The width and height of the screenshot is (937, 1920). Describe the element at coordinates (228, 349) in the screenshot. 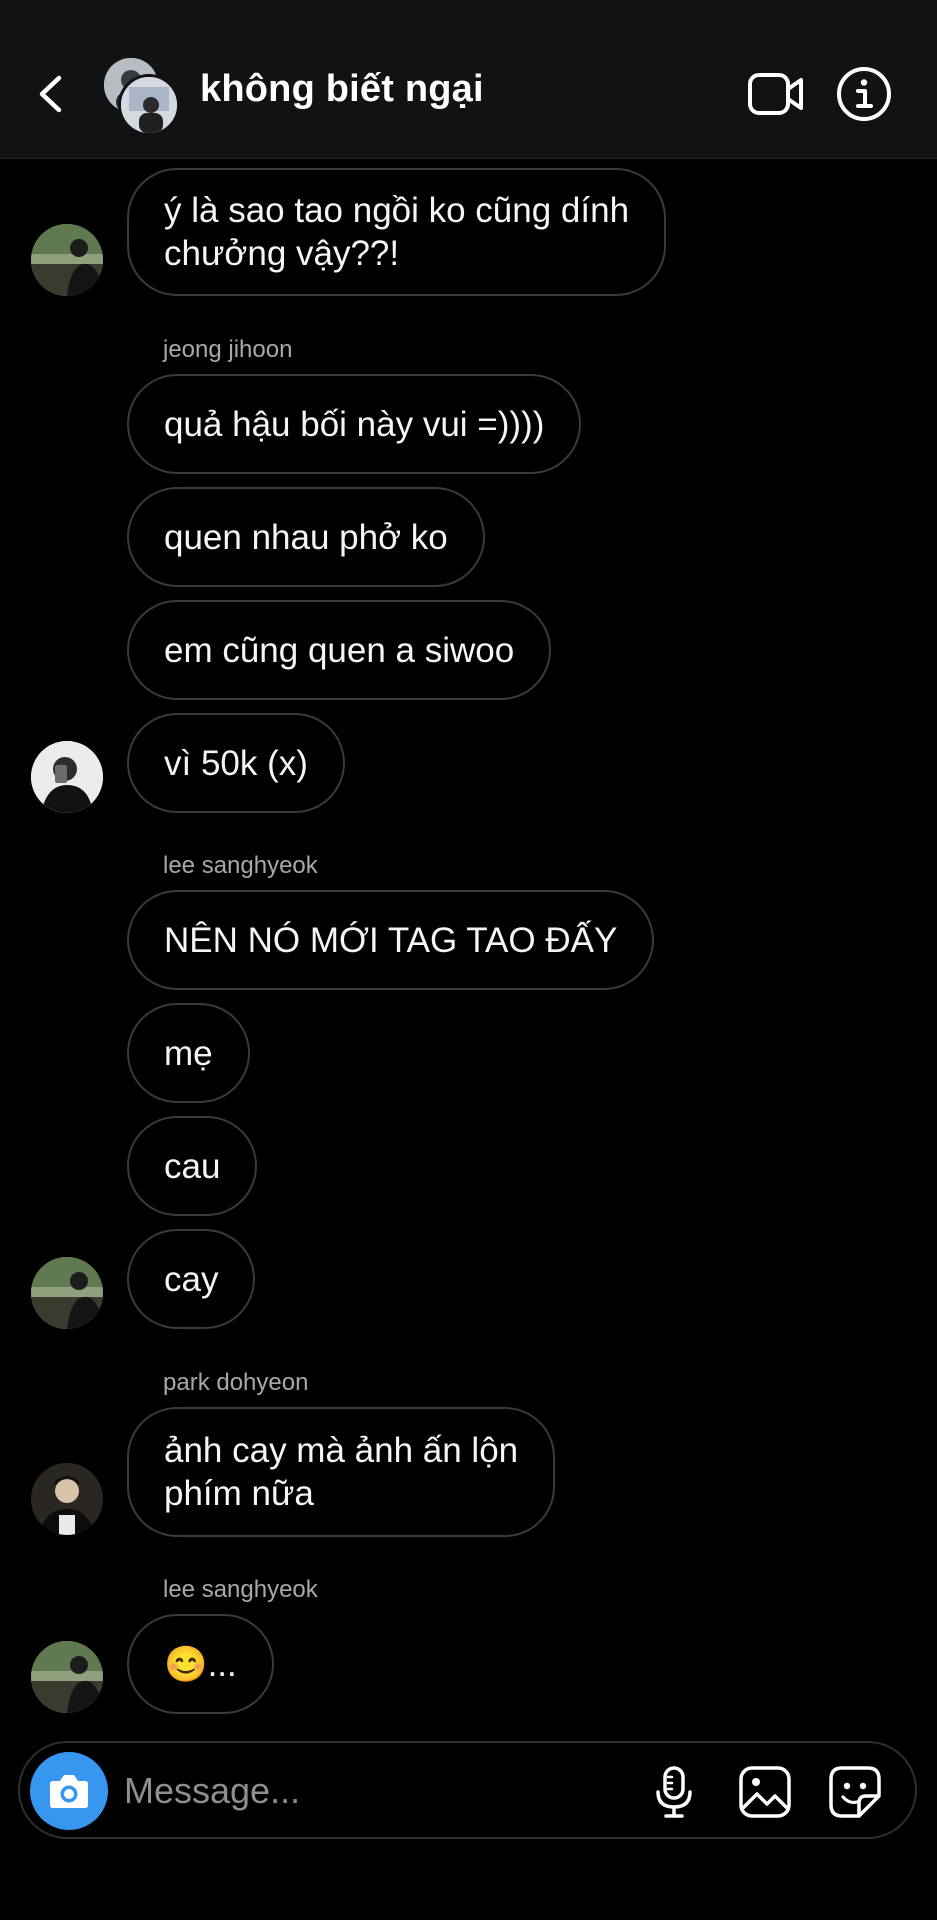

I see `sender-name: jeong jihoon` at that location.